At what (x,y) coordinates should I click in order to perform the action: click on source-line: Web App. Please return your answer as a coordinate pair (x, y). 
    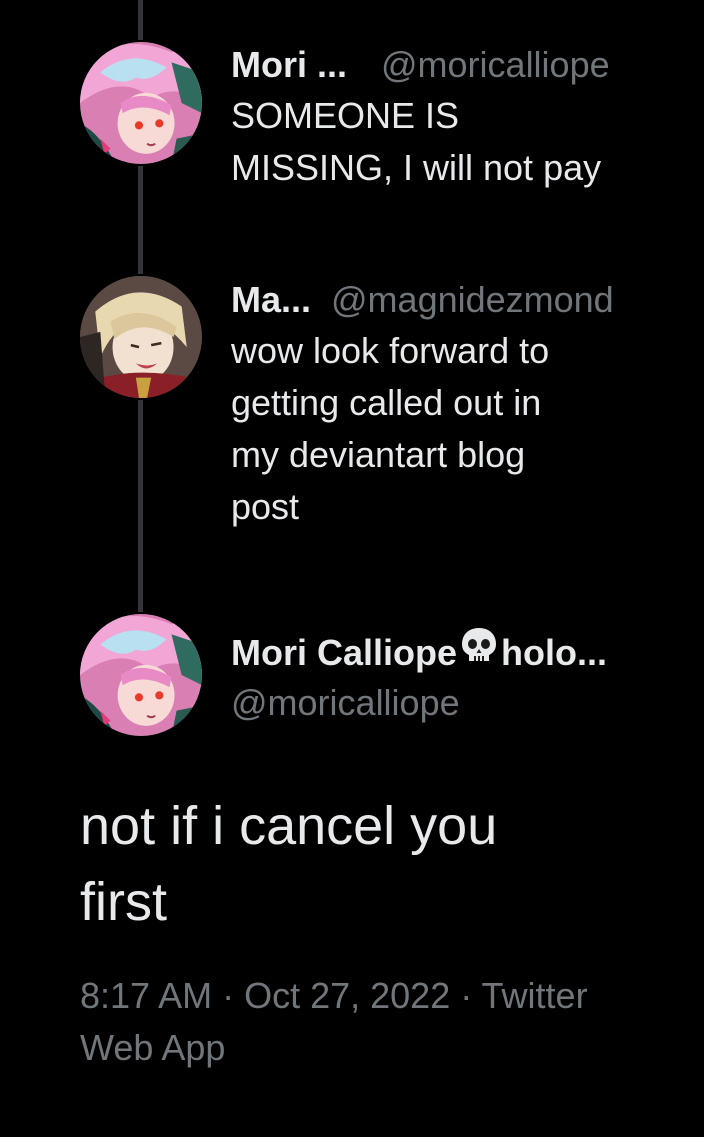
    Looking at the image, I should click on (153, 1047).